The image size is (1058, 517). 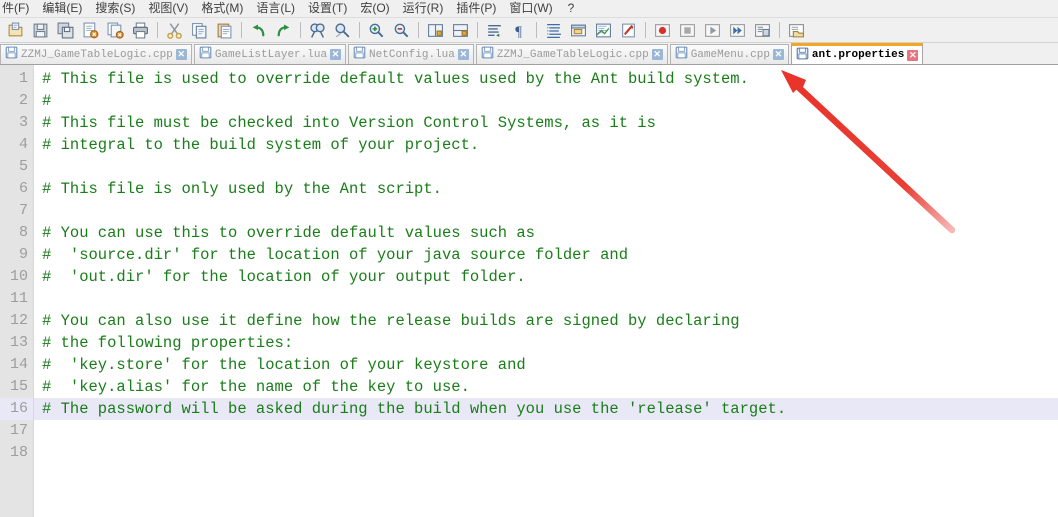 I want to click on save-icon, so click(x=40, y=30).